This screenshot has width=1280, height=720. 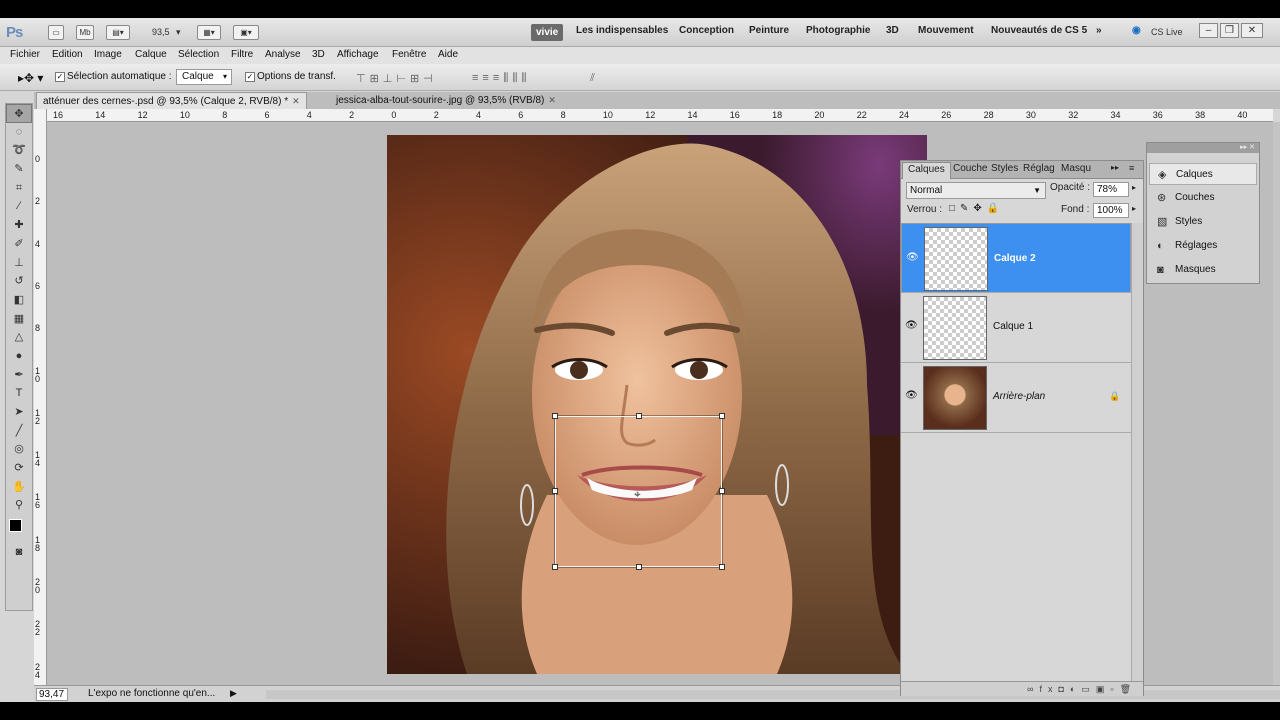 I want to click on quick-selection-icon: ✎, so click(x=19, y=169).